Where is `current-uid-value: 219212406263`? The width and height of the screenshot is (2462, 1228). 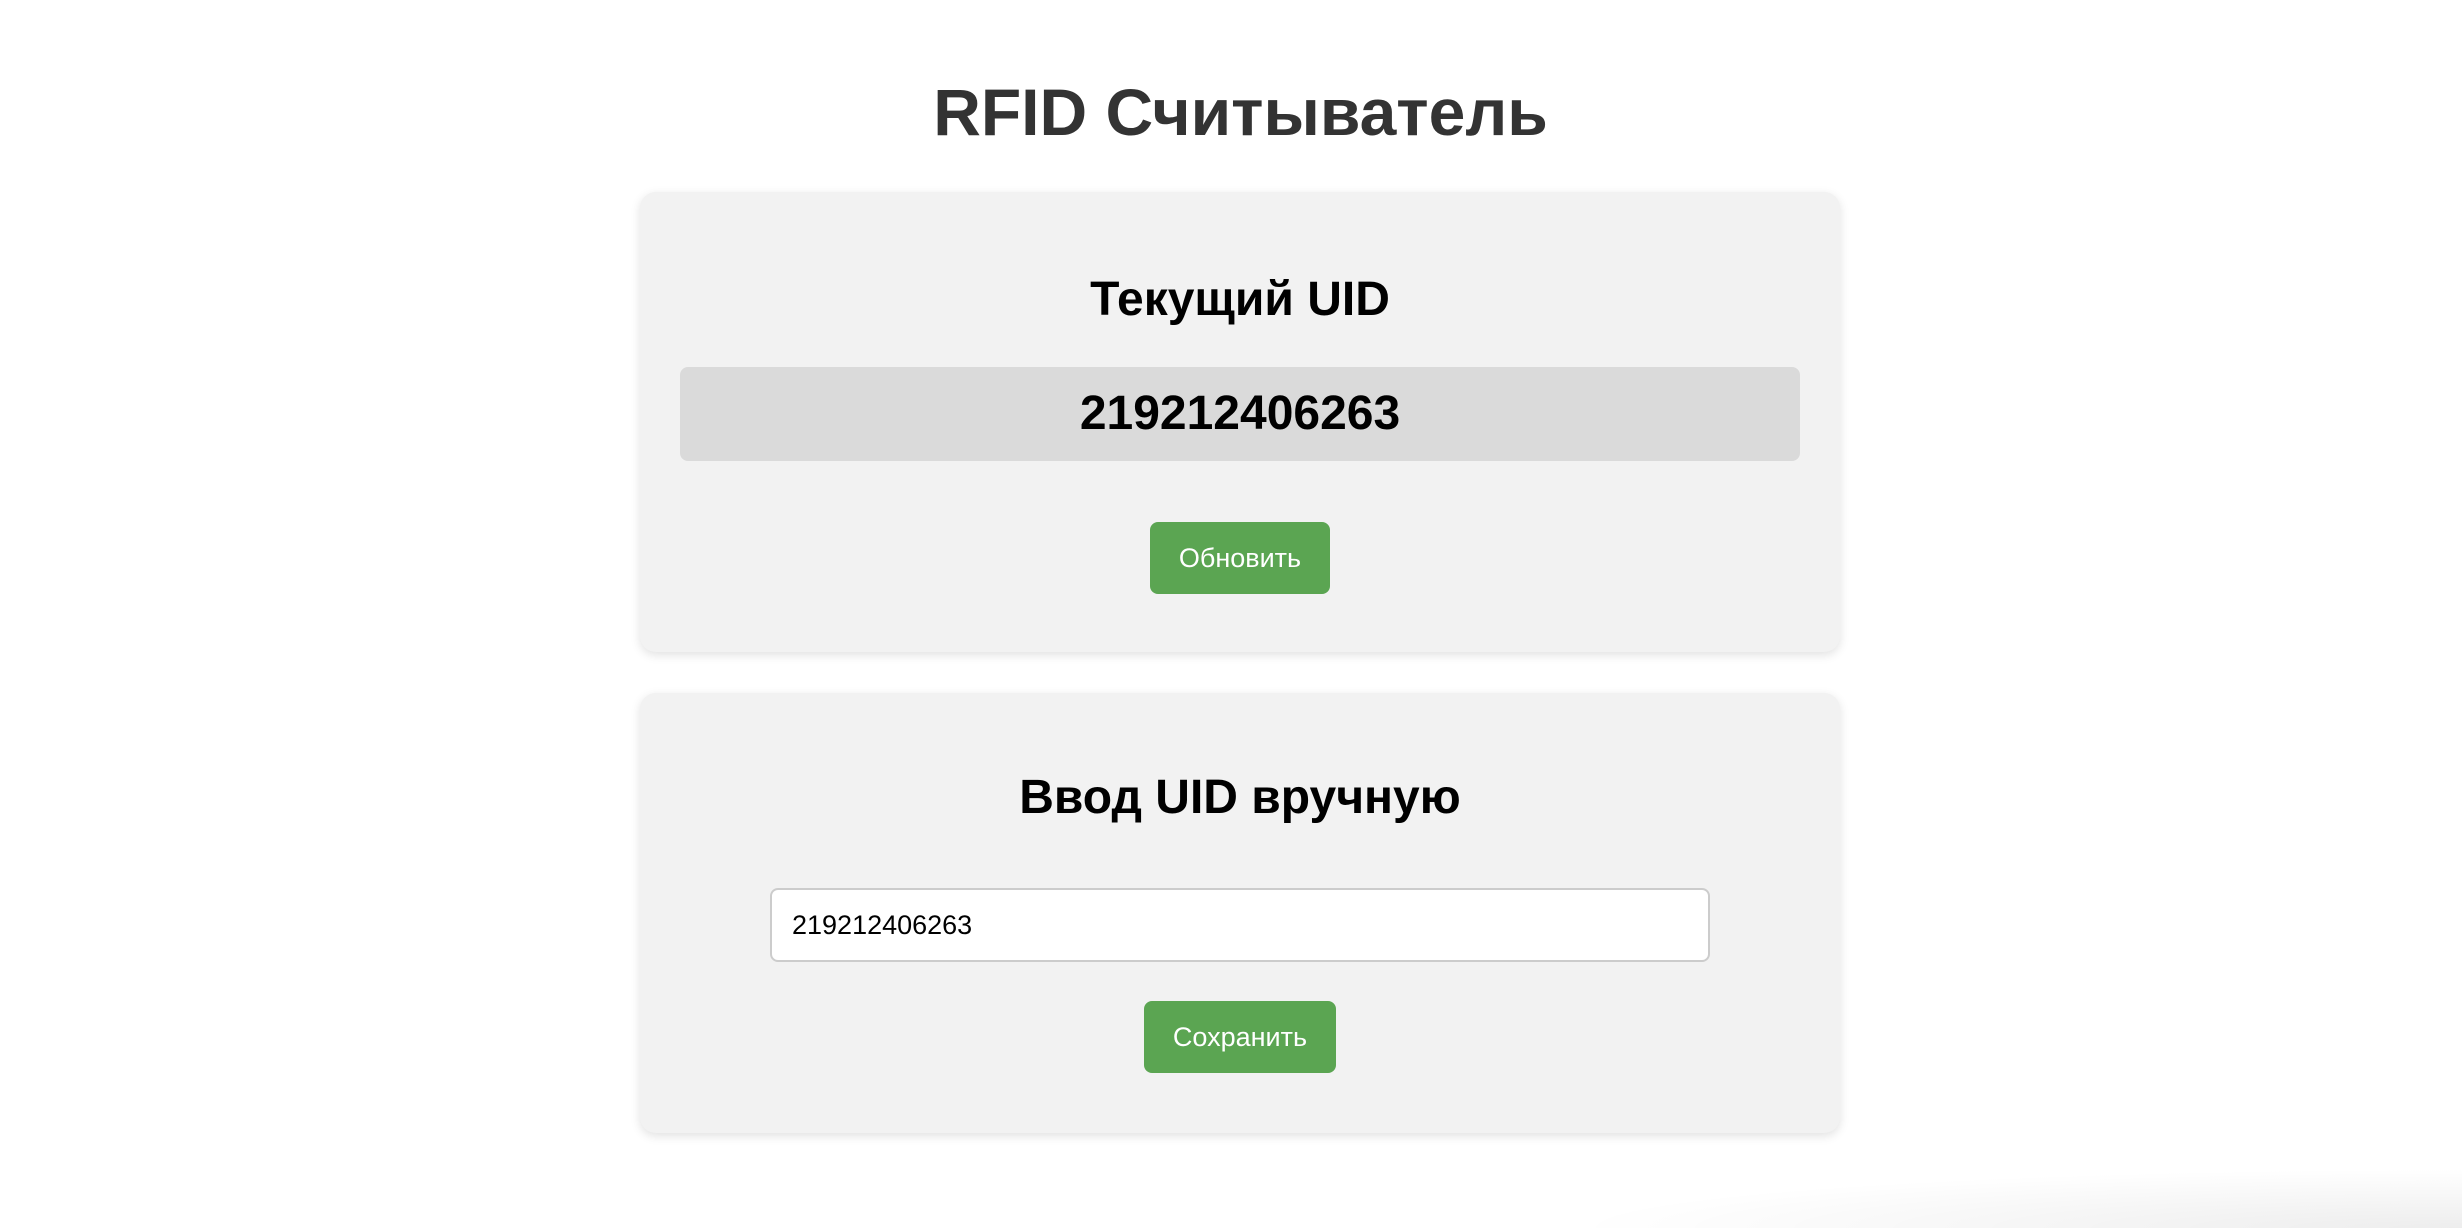 current-uid-value: 219212406263 is located at coordinates (1240, 414).